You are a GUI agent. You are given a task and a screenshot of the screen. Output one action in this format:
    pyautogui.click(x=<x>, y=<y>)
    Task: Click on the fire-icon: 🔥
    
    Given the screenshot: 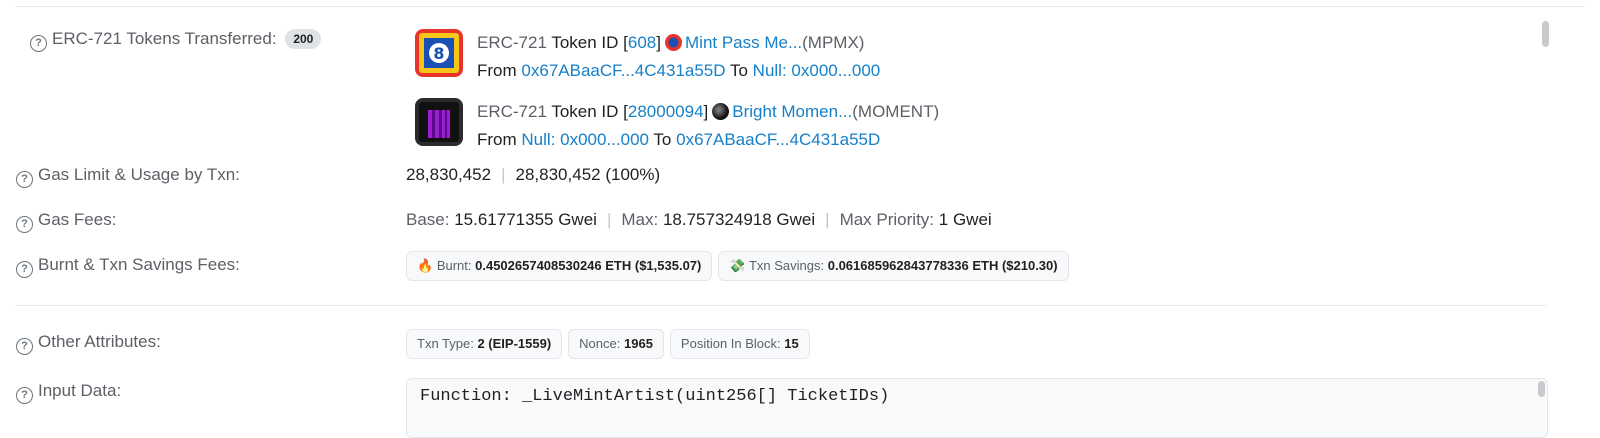 What is the action you would take?
    pyautogui.click(x=425, y=265)
    